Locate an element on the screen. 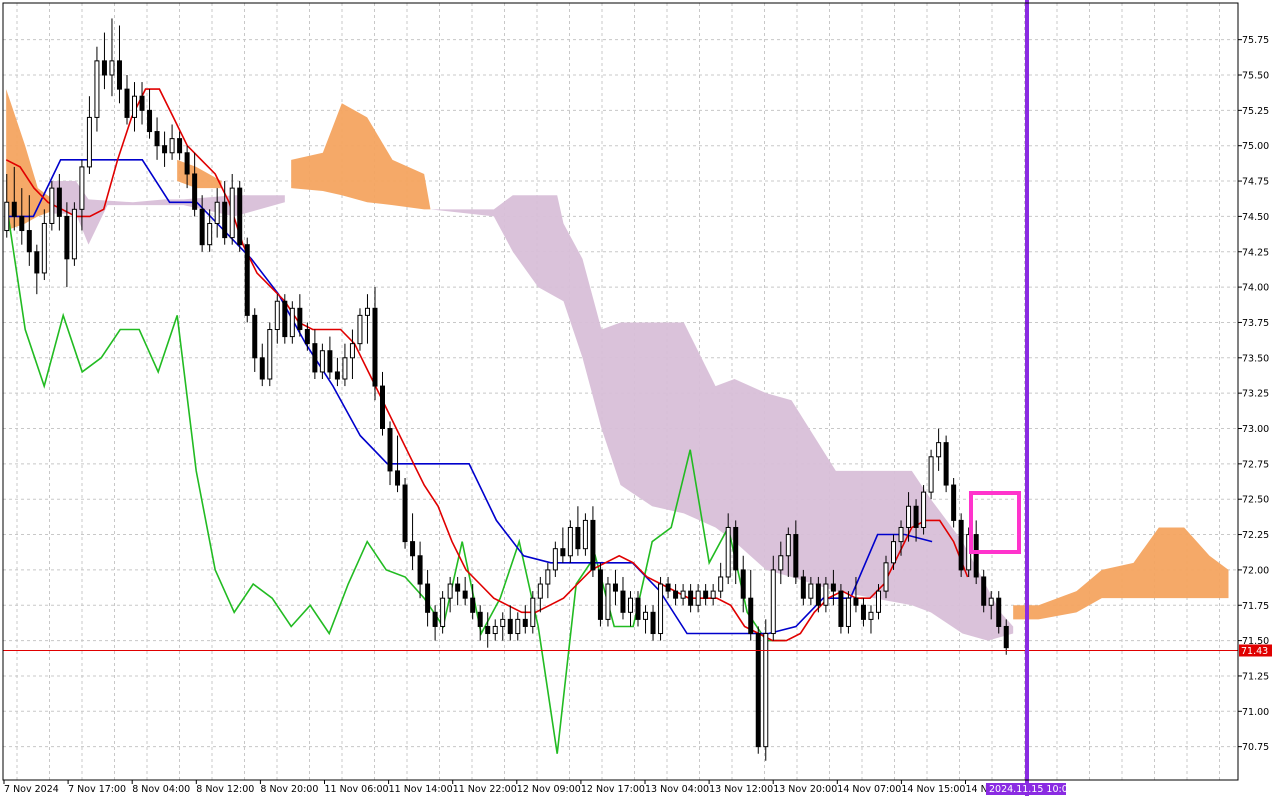  time-tick-label: 11 Nov 14:00 is located at coordinates (421, 789).